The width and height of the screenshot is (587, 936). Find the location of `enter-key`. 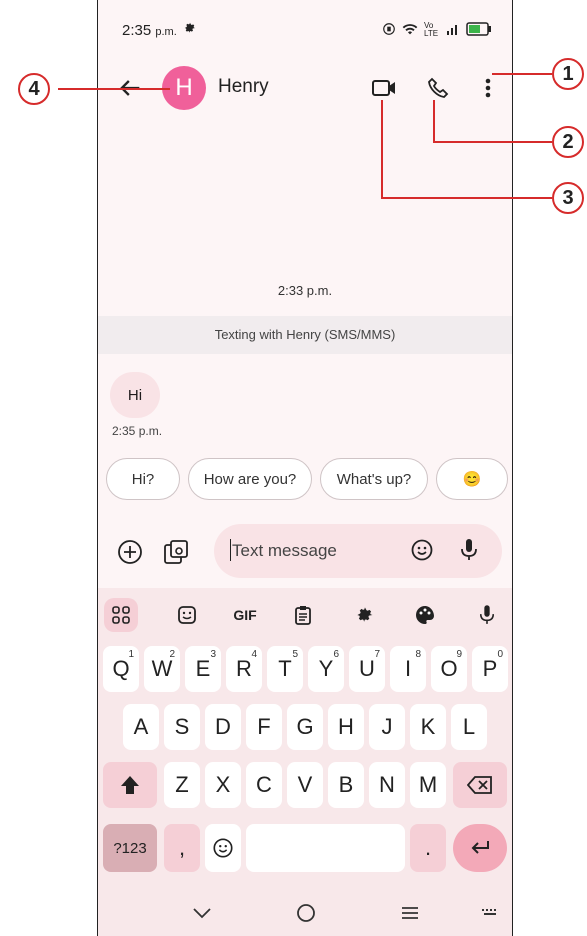

enter-key is located at coordinates (480, 848).